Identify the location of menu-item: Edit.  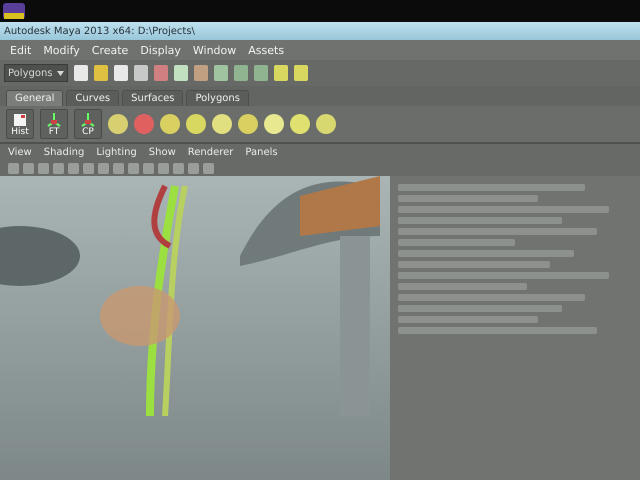
(21, 50).